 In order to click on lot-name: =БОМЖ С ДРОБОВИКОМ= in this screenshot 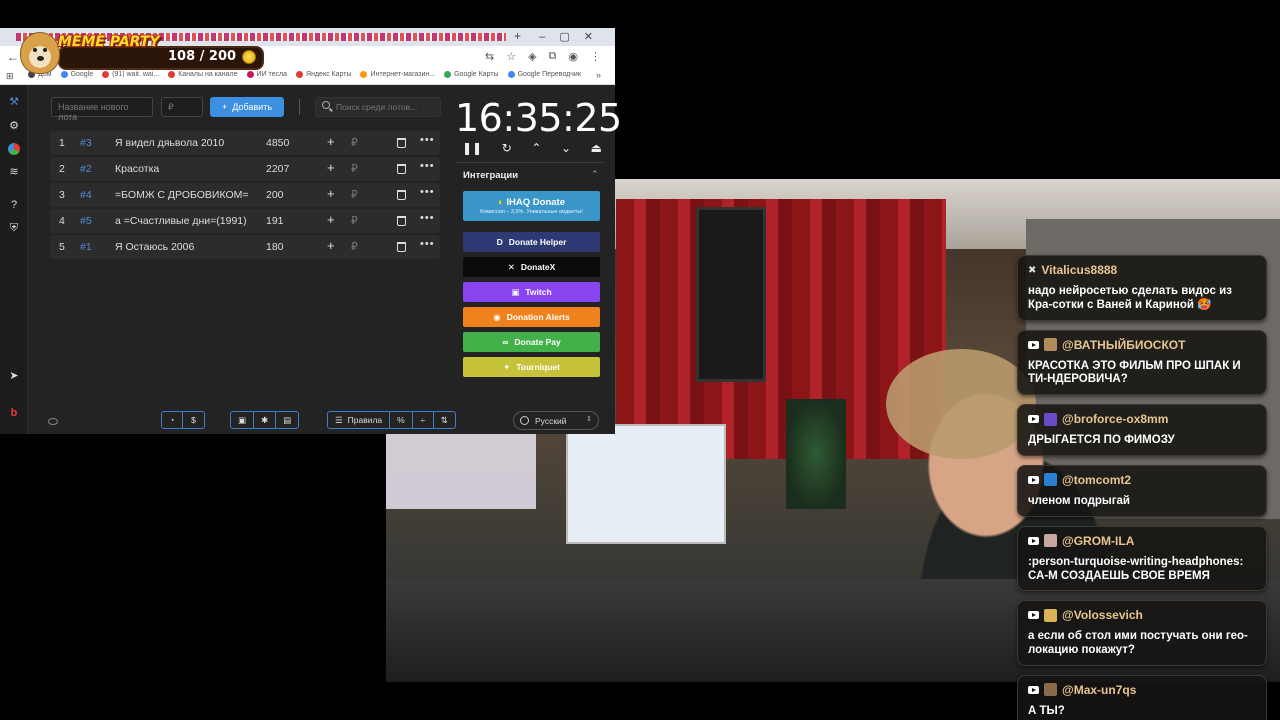, I will do `click(185, 195)`.